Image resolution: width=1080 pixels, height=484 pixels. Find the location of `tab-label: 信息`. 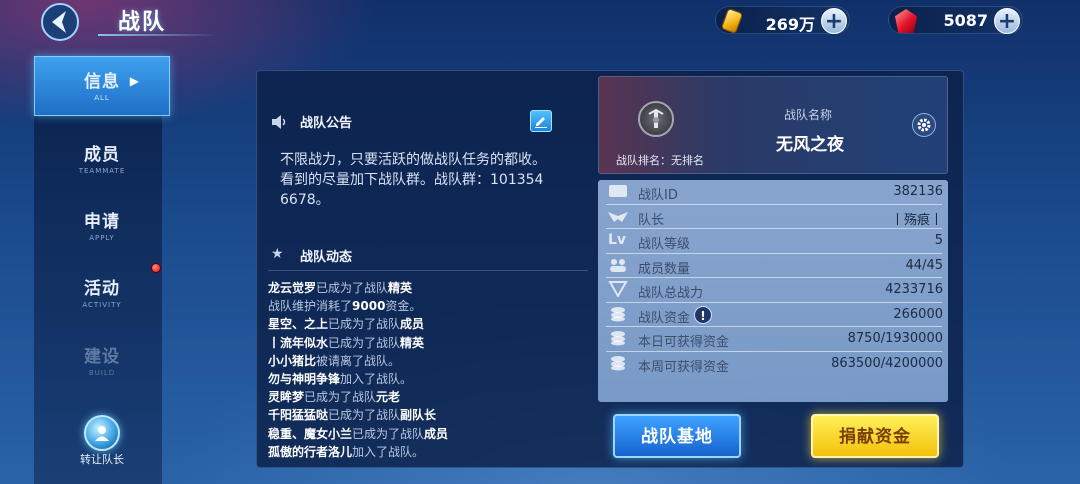

tab-label: 信息 is located at coordinates (102, 82).